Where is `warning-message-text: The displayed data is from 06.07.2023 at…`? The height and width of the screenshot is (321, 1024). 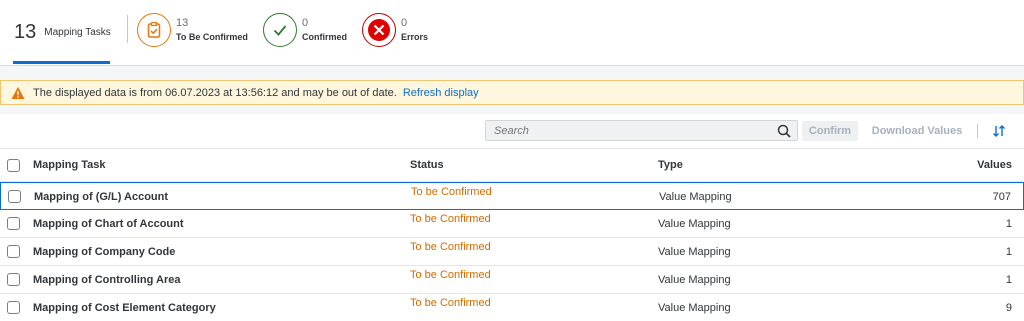 warning-message-text: The displayed data is from 06.07.2023 at… is located at coordinates (215, 92).